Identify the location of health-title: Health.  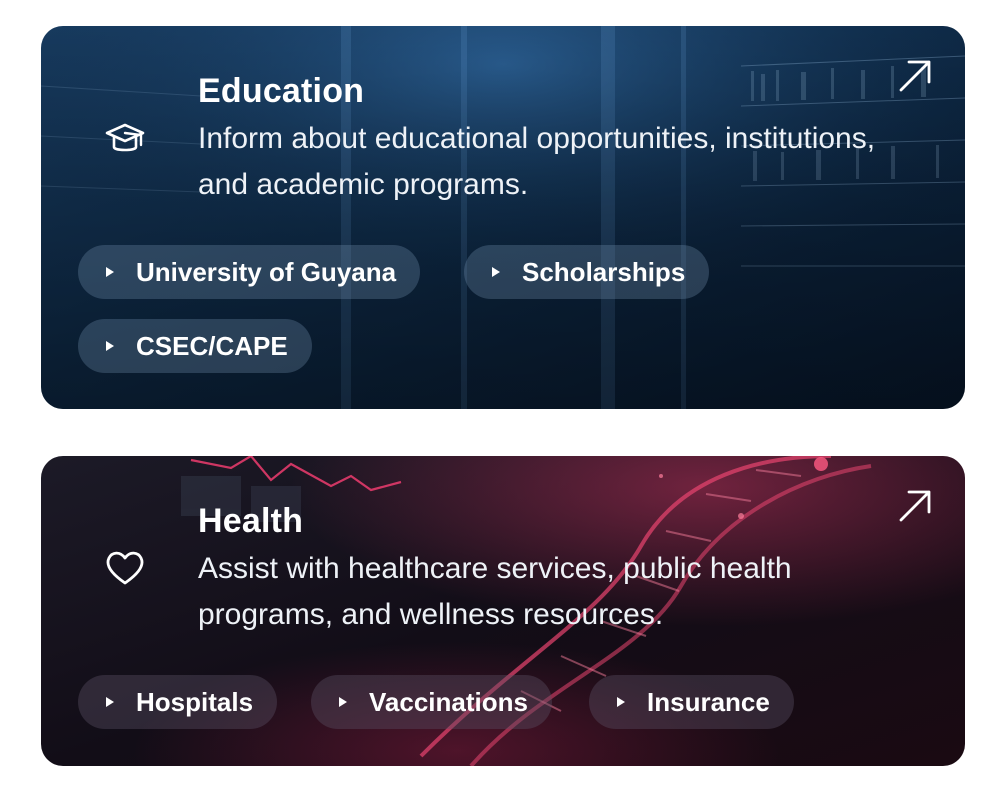
(251, 521).